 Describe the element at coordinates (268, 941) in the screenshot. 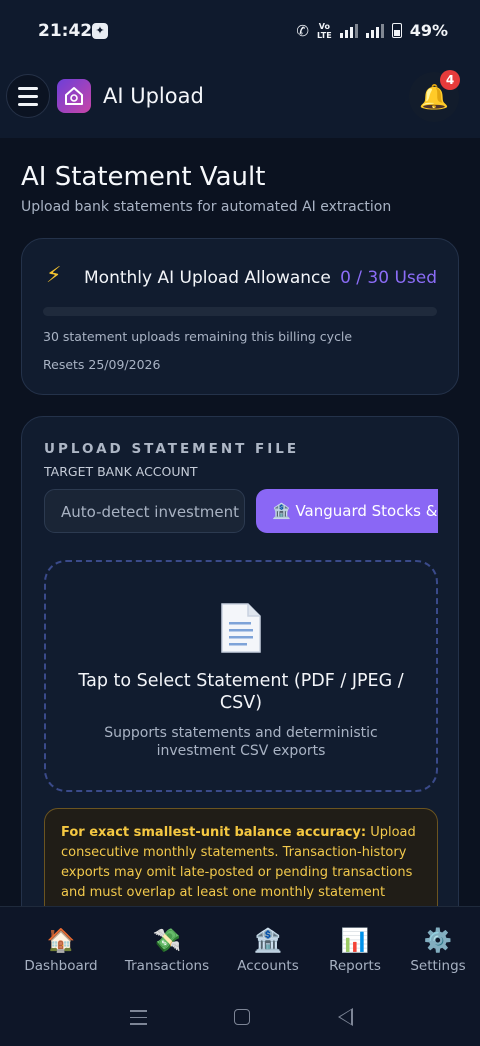

I see `bank-icon: 🏦` at that location.